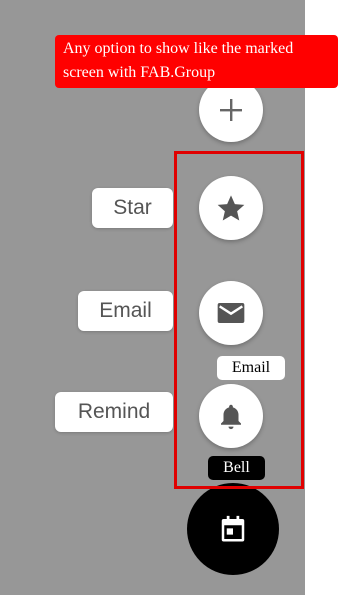 Image resolution: width=341 pixels, height=595 pixels. I want to click on screen-edge, so click(323, 297).